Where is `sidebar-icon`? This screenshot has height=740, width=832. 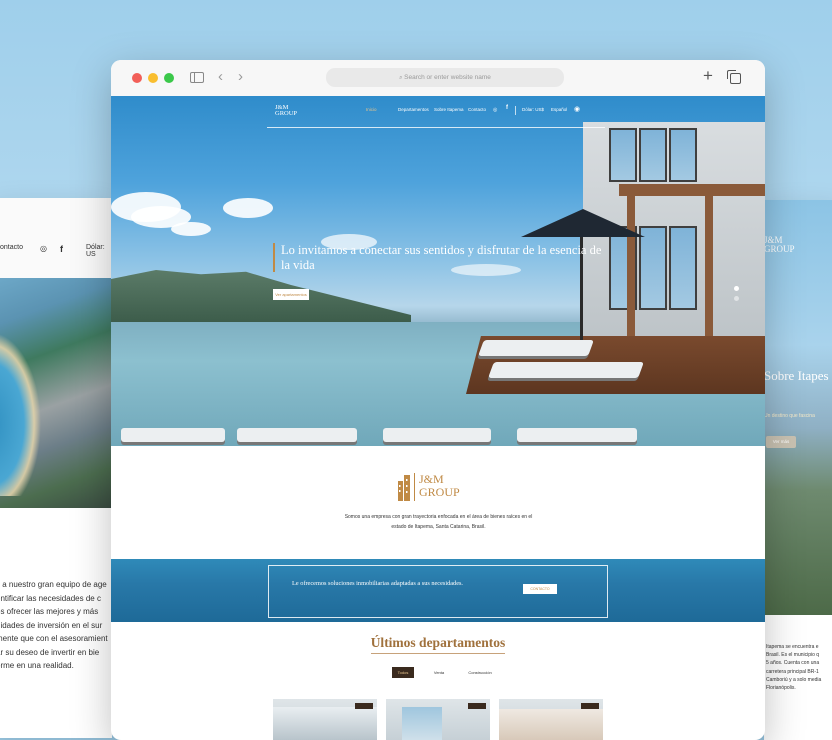 sidebar-icon is located at coordinates (197, 77).